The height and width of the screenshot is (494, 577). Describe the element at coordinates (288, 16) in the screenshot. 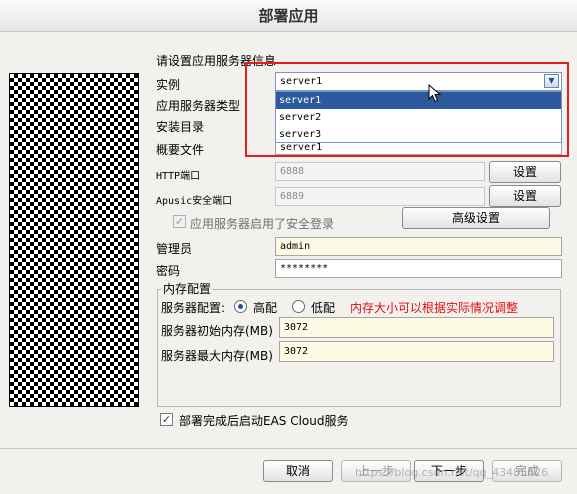

I see `window-title: 部署应用` at that location.